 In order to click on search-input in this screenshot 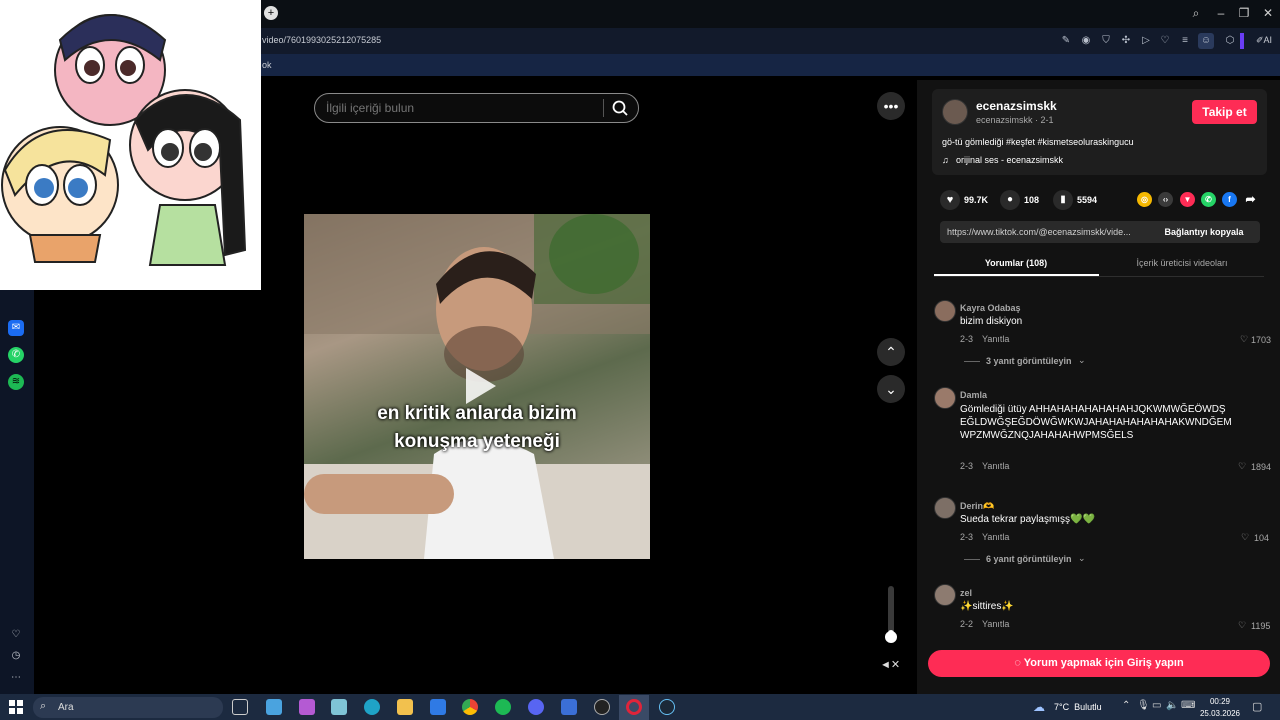, I will do `click(461, 108)`.